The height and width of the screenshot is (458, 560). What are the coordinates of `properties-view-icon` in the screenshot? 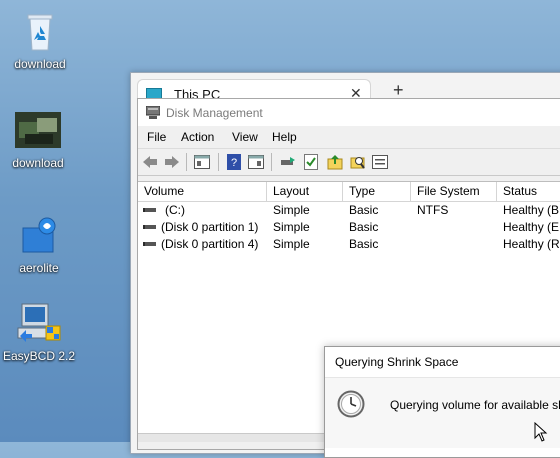 It's located at (256, 162).